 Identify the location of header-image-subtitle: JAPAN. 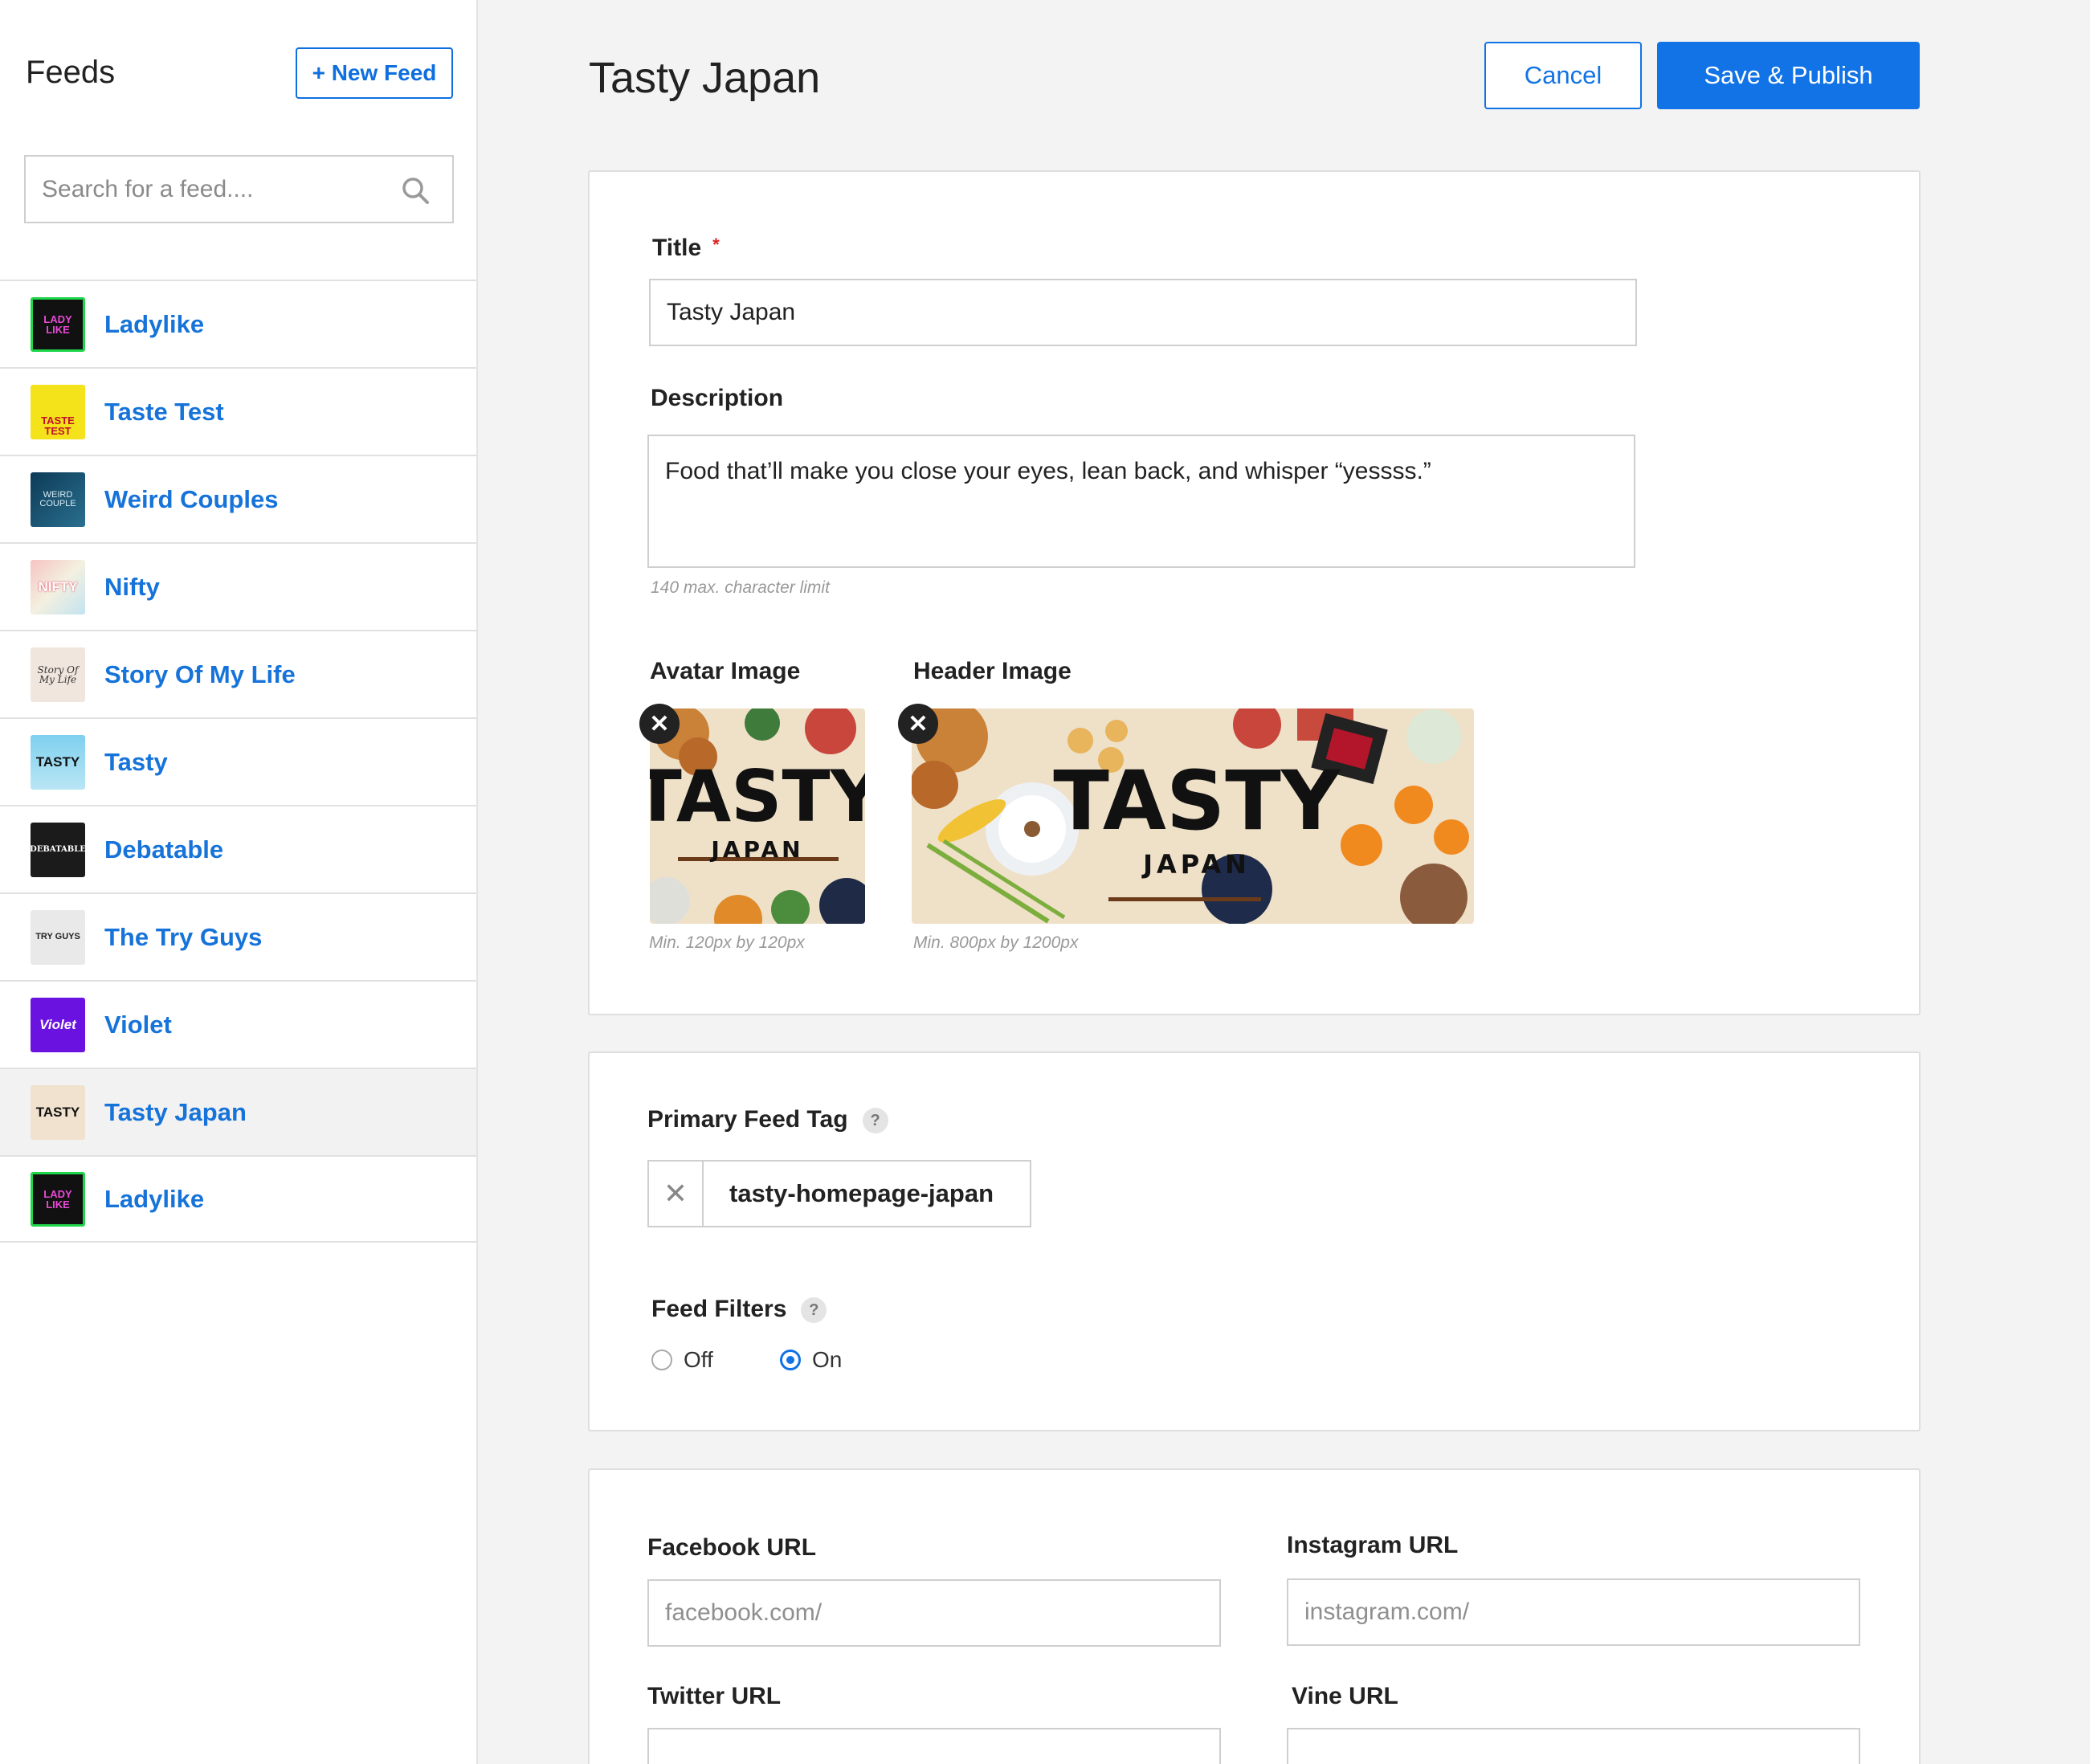
(1196, 864).